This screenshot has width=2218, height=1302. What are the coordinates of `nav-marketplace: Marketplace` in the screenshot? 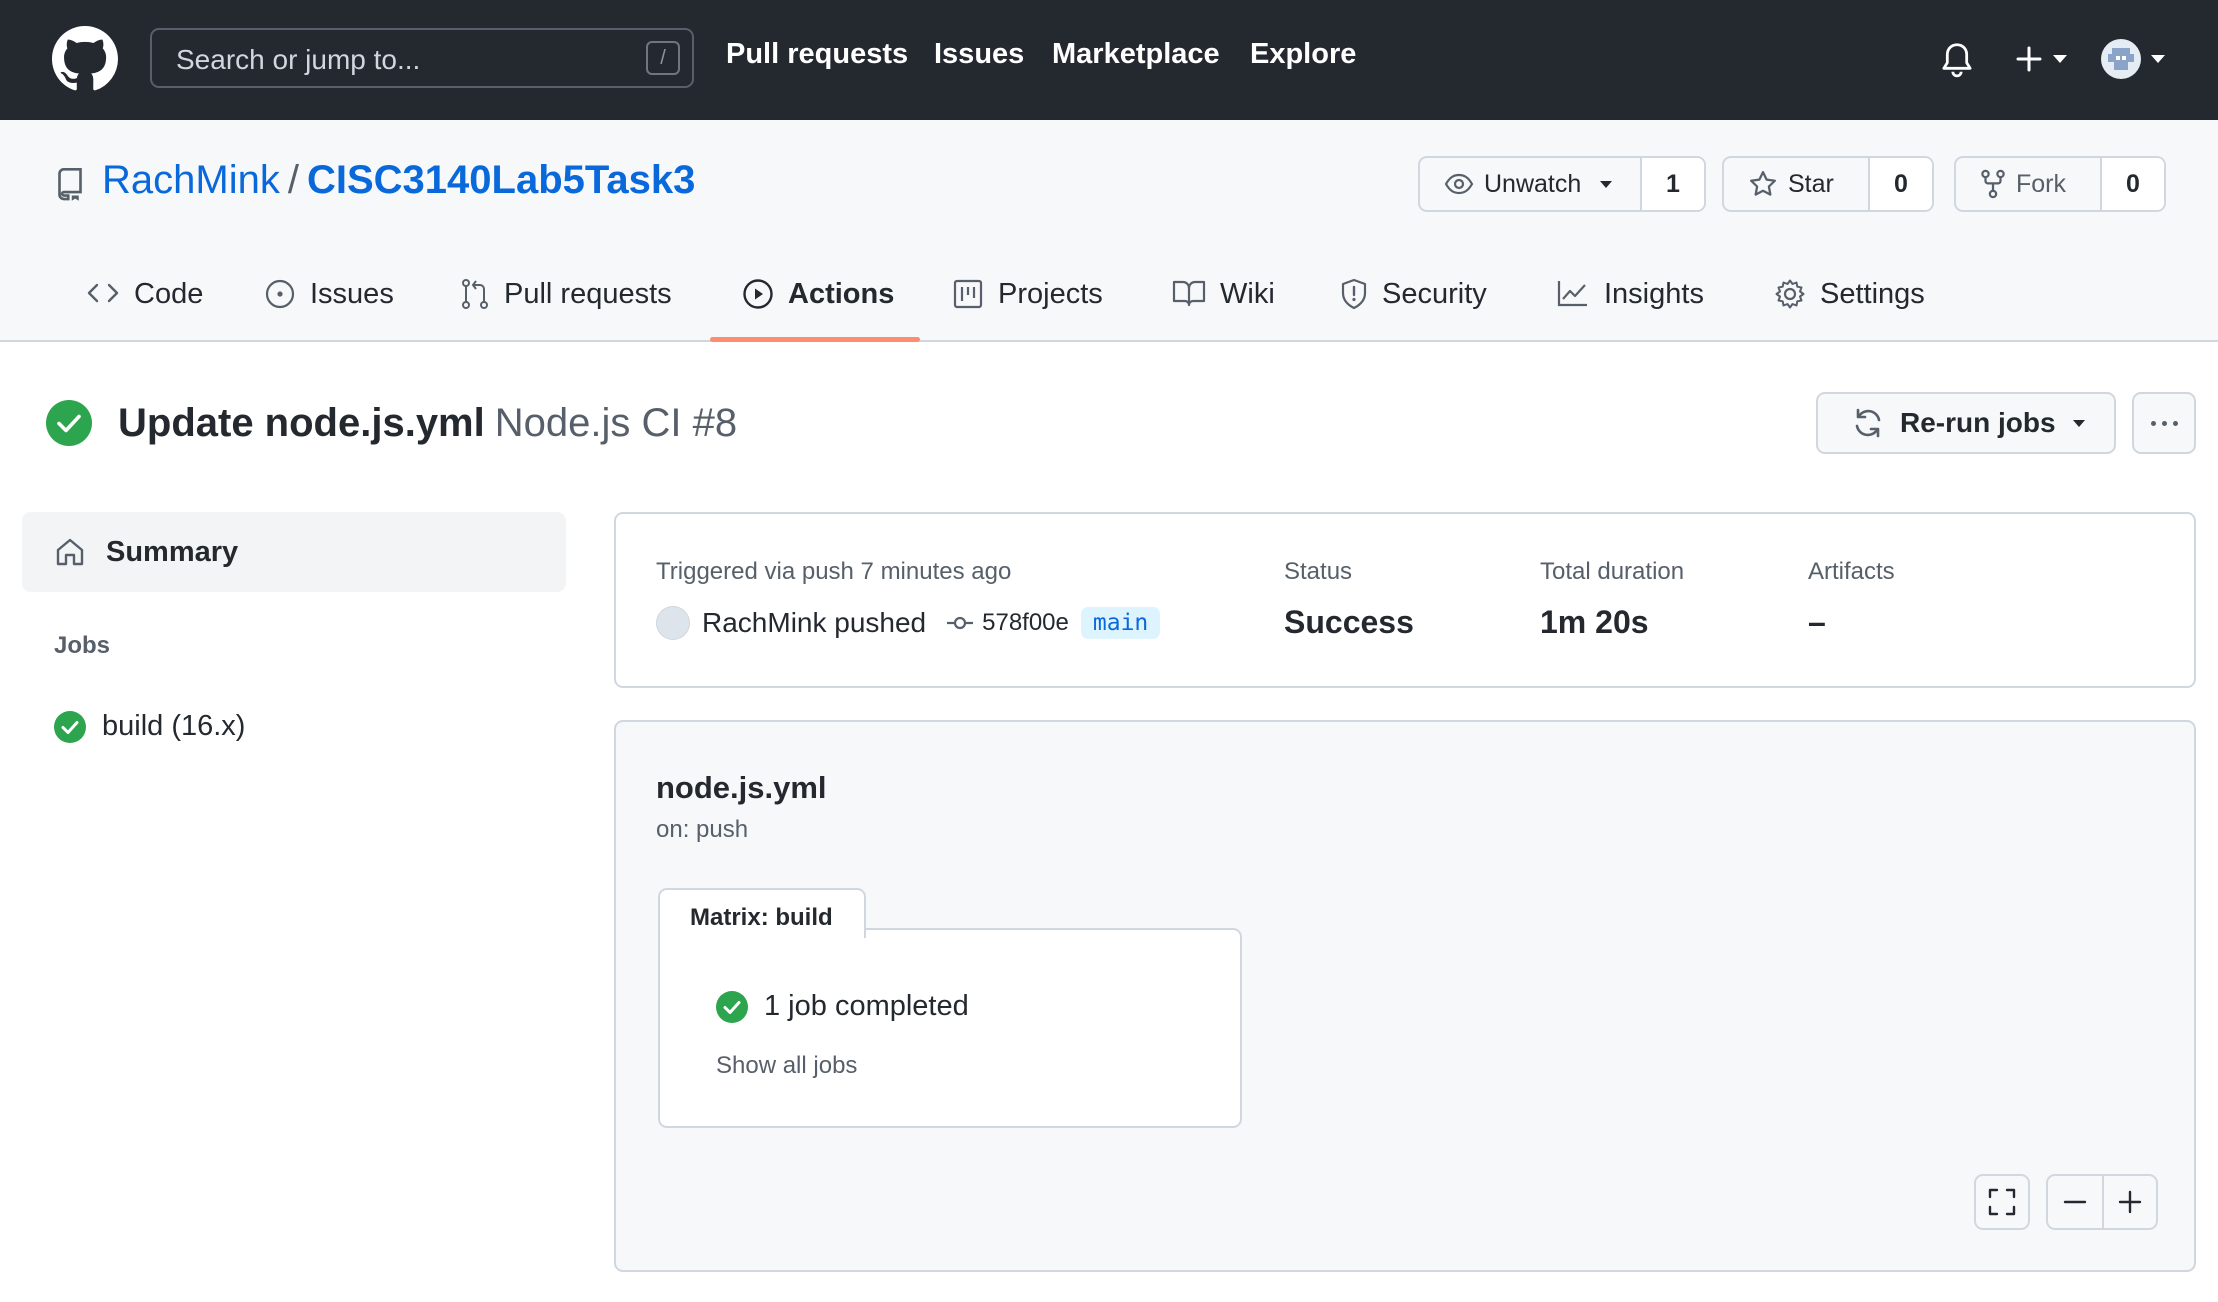 It's located at (1136, 54).